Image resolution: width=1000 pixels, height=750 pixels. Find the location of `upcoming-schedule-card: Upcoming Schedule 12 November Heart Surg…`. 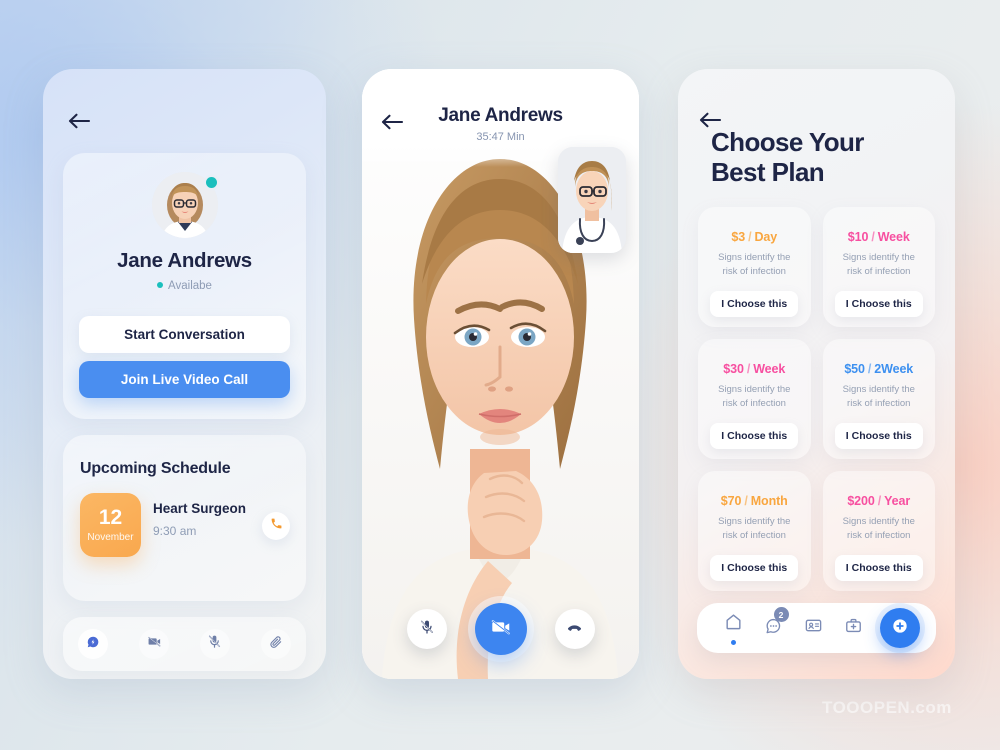

upcoming-schedule-card: Upcoming Schedule 12 November Heart Surg… is located at coordinates (184, 518).